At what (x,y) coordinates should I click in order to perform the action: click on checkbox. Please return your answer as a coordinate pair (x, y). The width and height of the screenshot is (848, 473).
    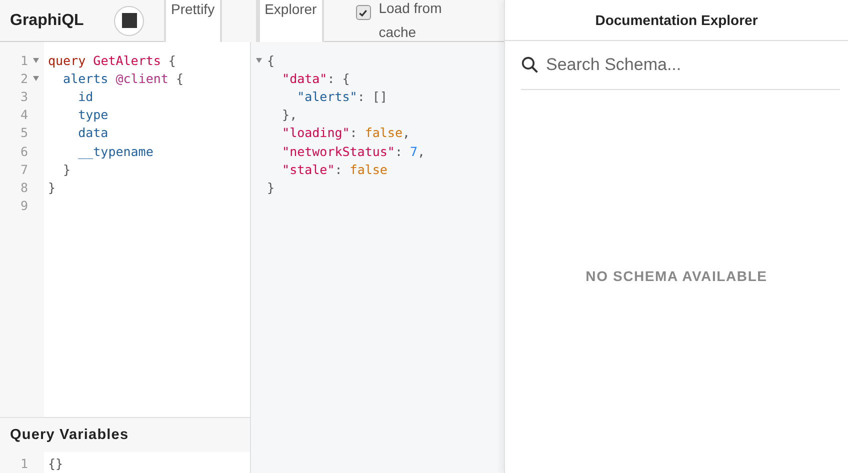
    Looking at the image, I should click on (363, 12).